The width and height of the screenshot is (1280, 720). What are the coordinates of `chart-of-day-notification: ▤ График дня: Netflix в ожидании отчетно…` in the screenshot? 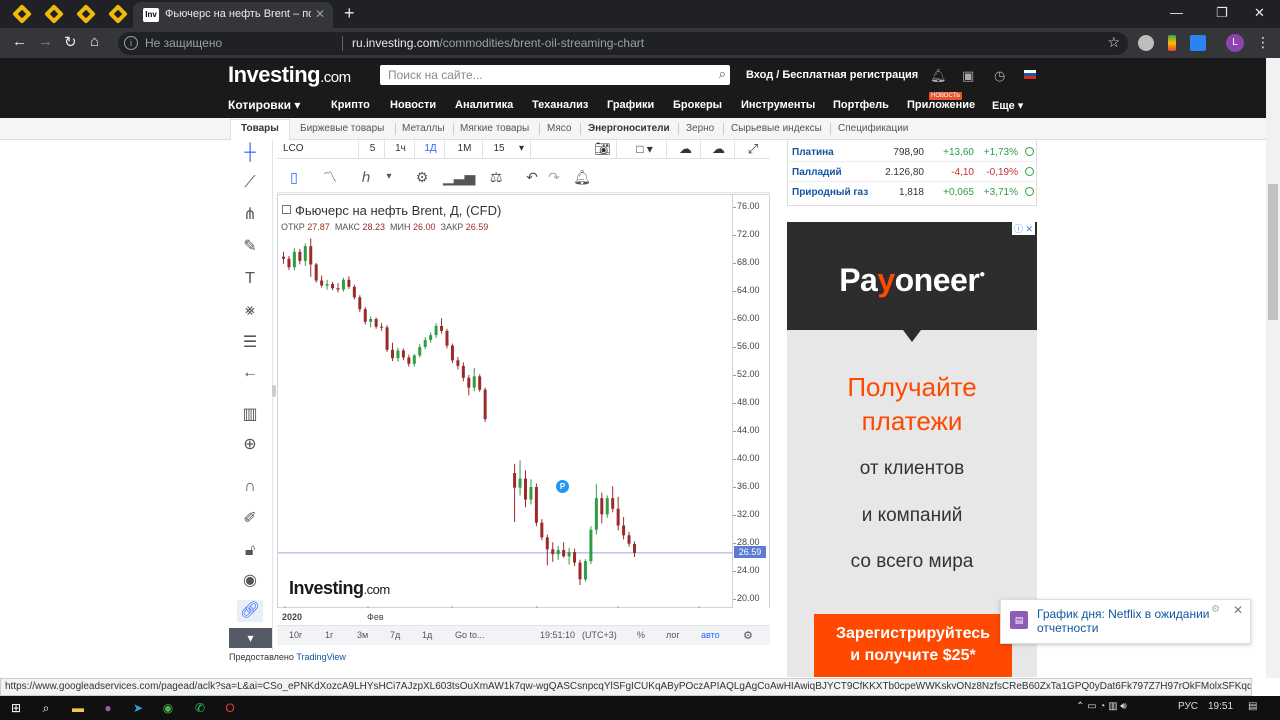 It's located at (1125, 621).